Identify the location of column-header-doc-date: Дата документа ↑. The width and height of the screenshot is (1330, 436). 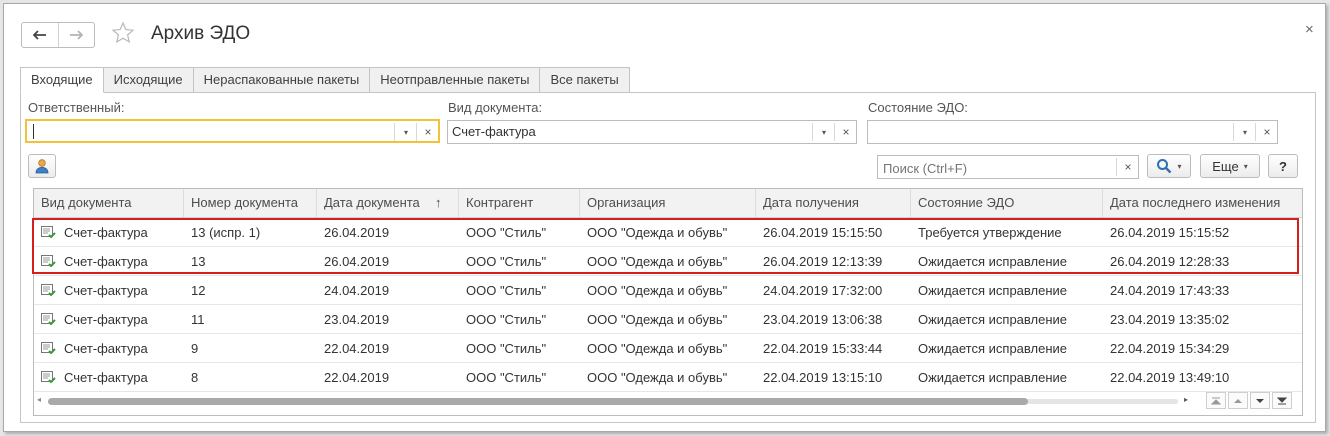
(388, 203).